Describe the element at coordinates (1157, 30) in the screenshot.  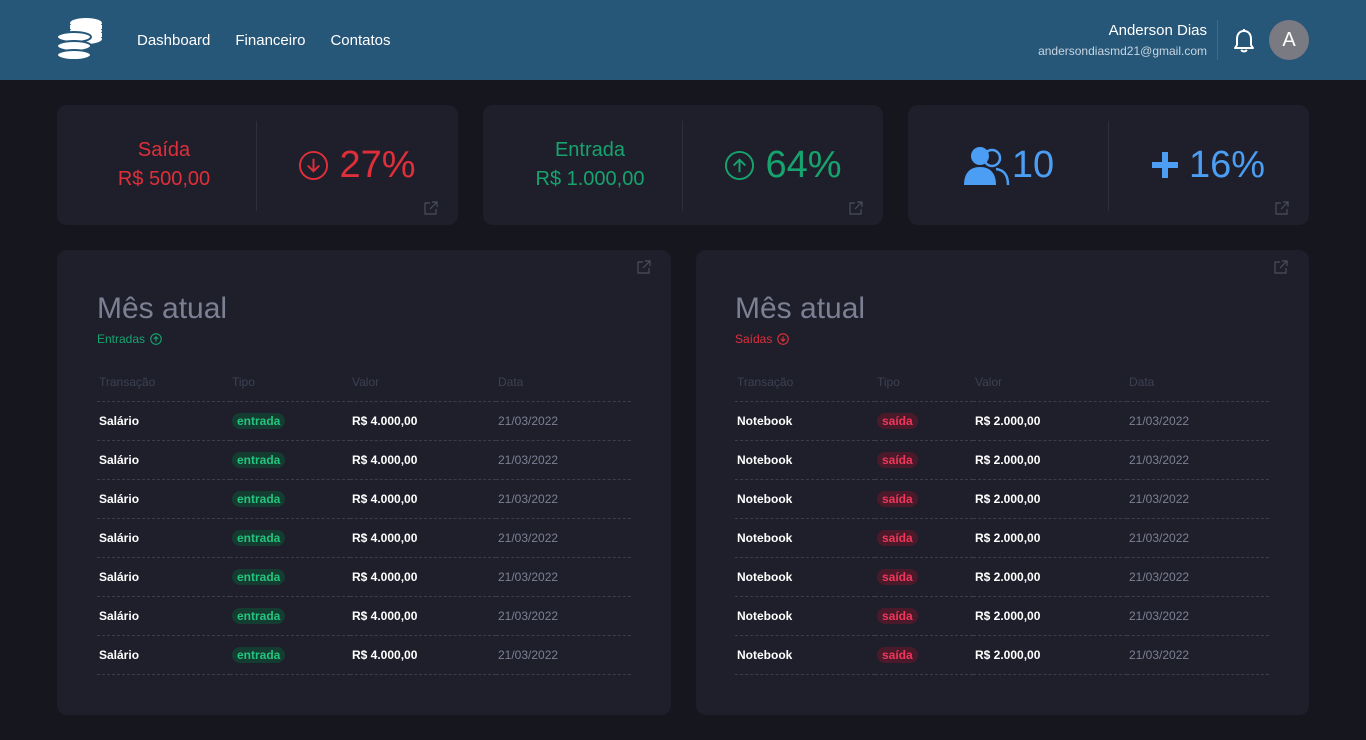
I see `user-name: Anderson Dias` at that location.